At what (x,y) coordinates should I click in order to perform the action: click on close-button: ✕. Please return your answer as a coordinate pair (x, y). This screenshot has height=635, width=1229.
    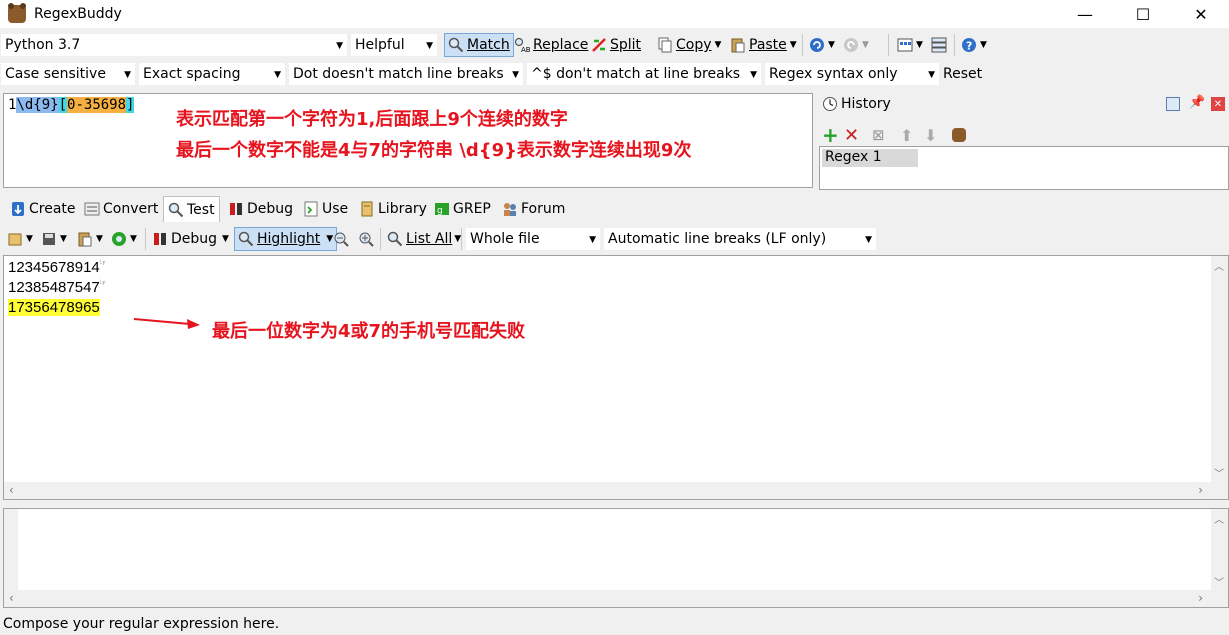
    Looking at the image, I should click on (1201, 14).